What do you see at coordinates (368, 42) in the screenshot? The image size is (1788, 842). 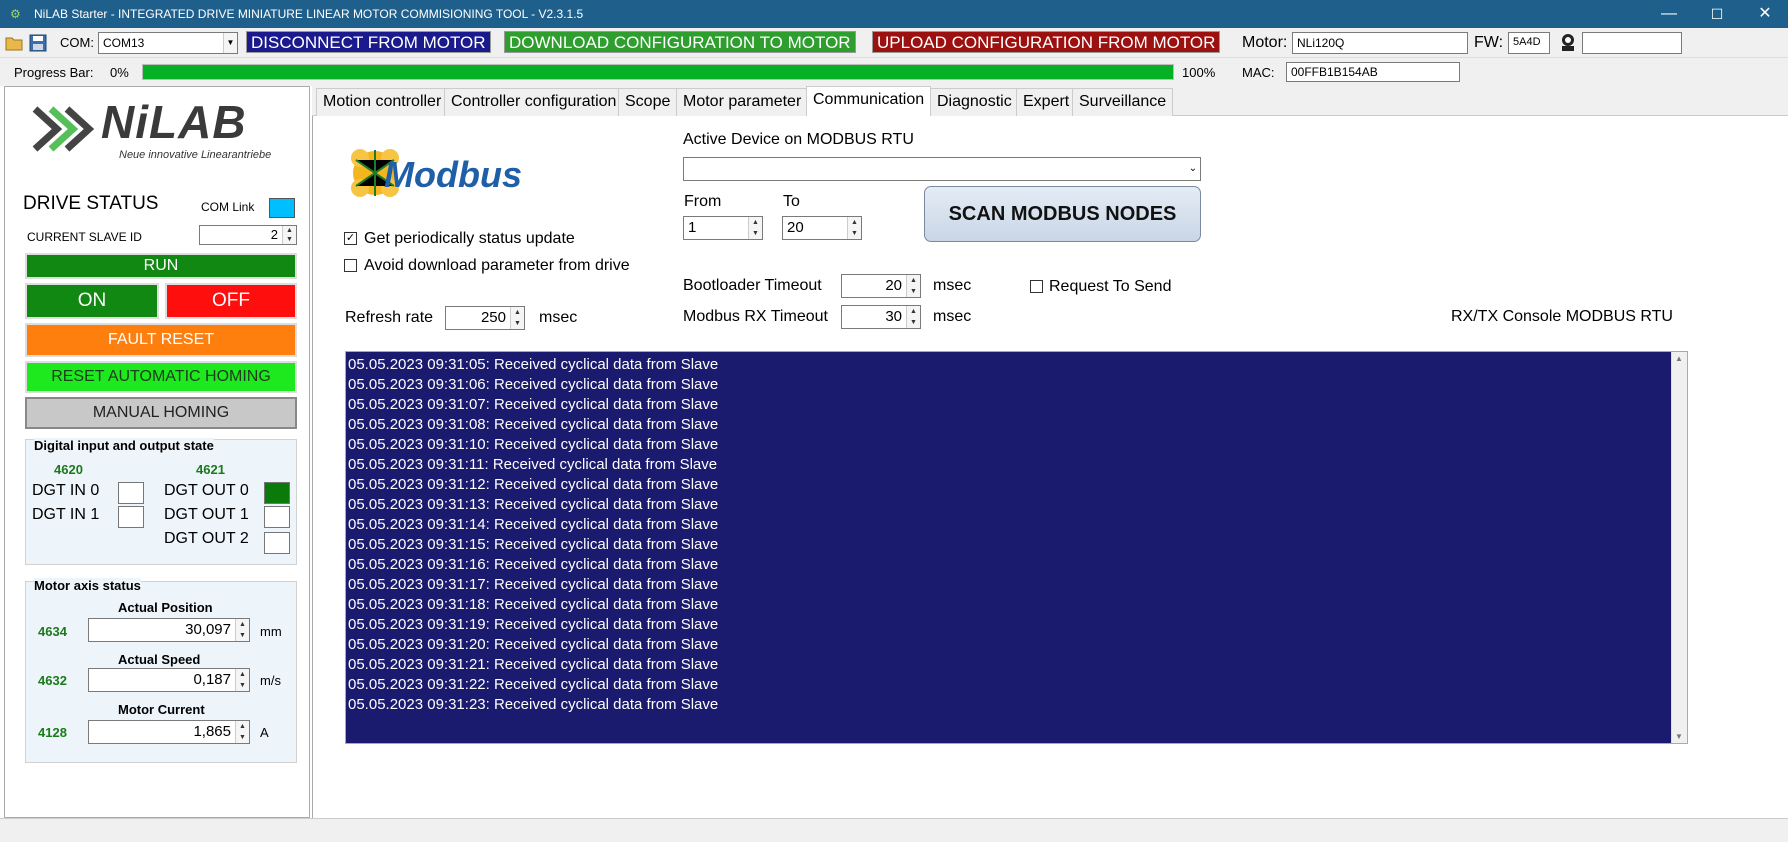 I see `disconnect-button: DISCONNECT FROM MOTOR` at bounding box center [368, 42].